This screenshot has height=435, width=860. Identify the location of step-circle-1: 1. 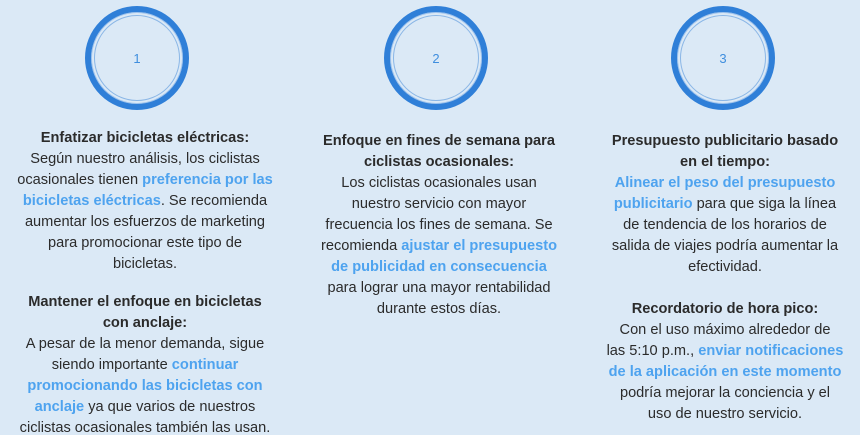
(137, 58).